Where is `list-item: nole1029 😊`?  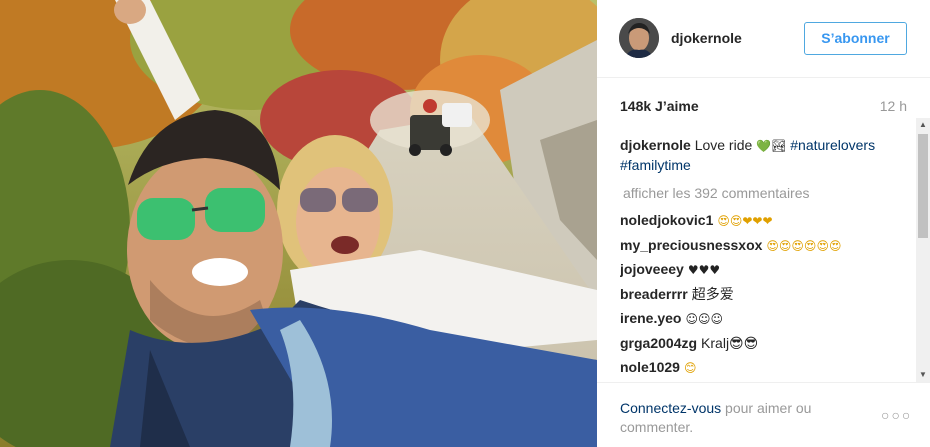
list-item: nole1029 😊 is located at coordinates (766, 369).